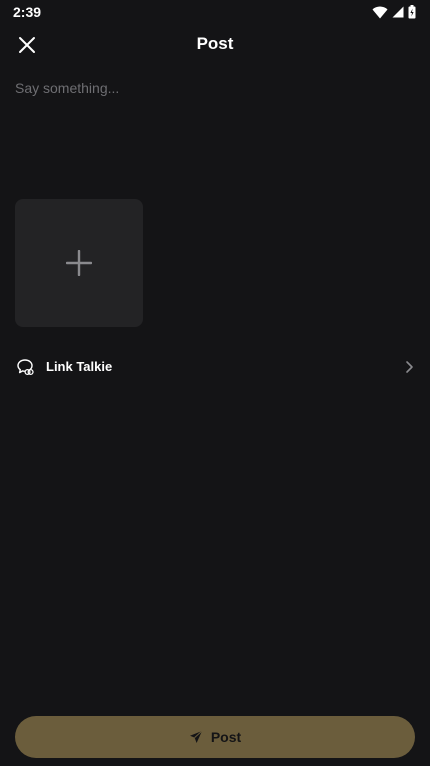 The height and width of the screenshot is (766, 430). I want to click on cell-signal-icon, so click(398, 12).